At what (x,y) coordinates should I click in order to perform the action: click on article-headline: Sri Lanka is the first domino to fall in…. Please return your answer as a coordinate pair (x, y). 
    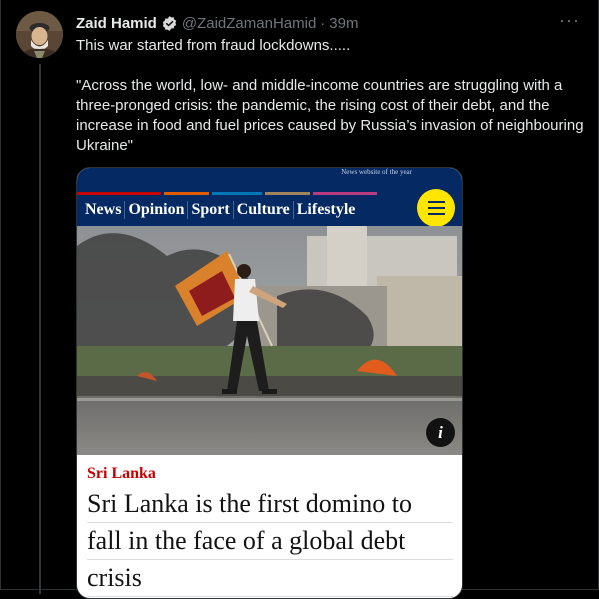
    Looking at the image, I should click on (270, 541).